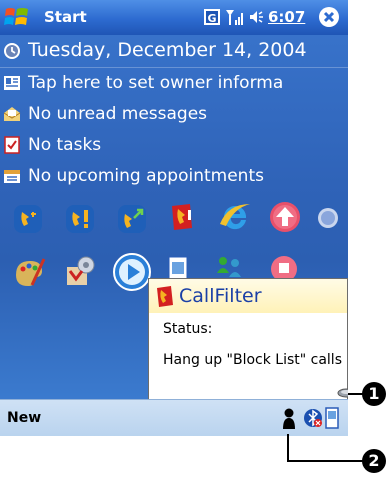 Image resolution: width=388 pixels, height=481 pixels. What do you see at coordinates (17, 17) in the screenshot?
I see `windows-start-icon` at bounding box center [17, 17].